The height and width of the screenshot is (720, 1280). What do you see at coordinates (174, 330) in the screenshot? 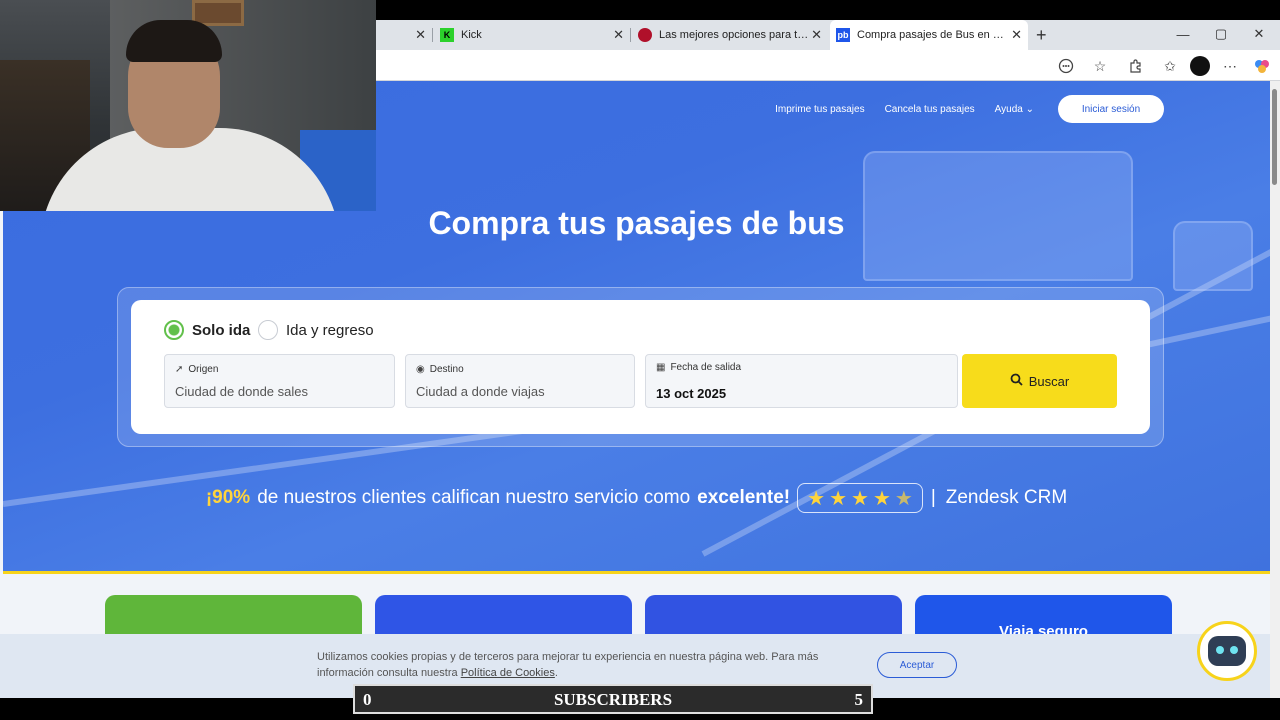
I see `radio-selected-icon` at bounding box center [174, 330].